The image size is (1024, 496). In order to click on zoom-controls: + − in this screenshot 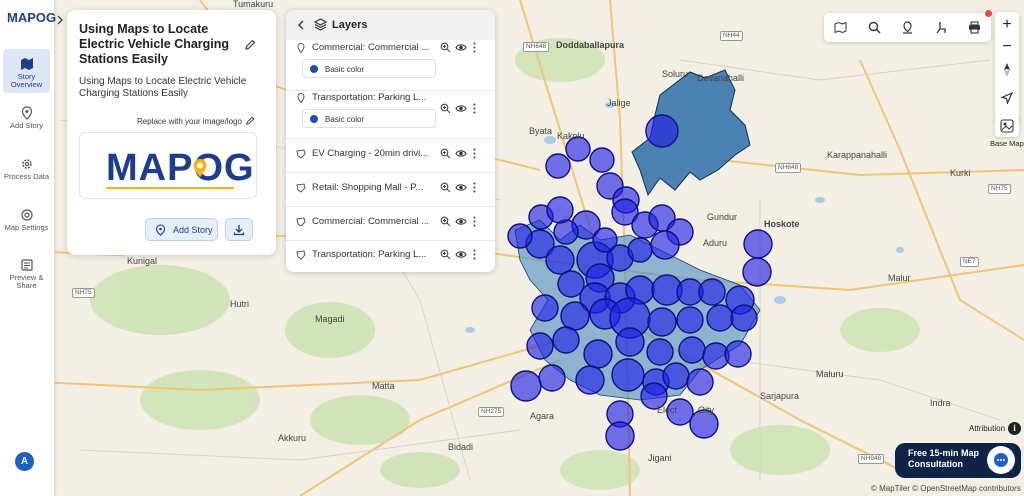, I will do `click(1007, 67)`.